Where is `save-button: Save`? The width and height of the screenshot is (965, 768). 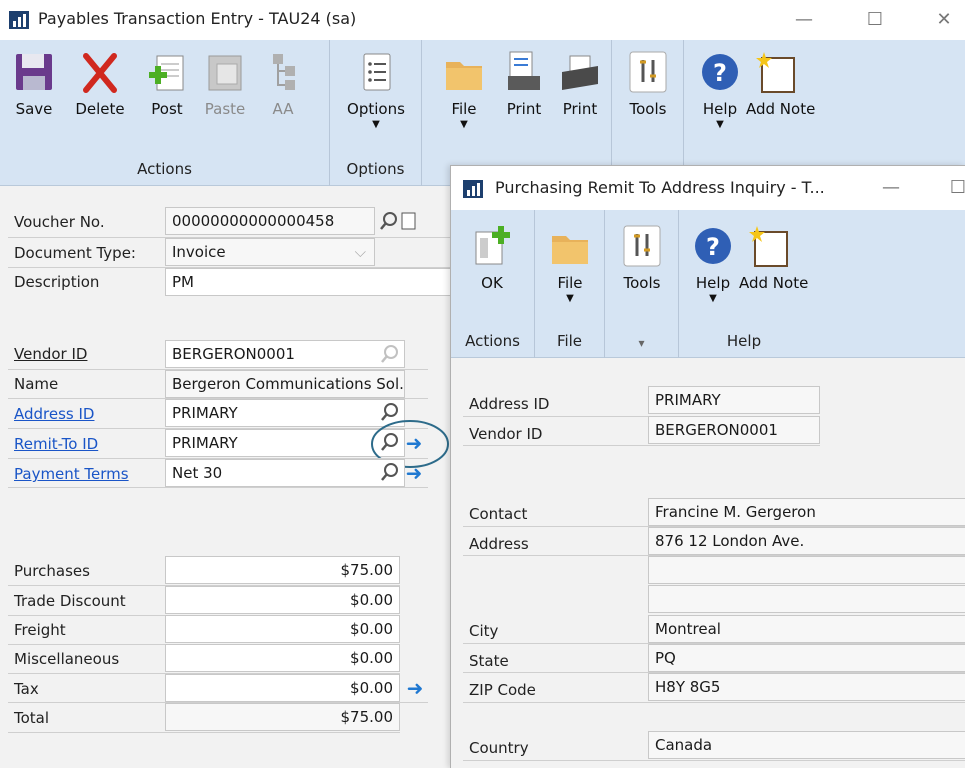 save-button: Save is located at coordinates (34, 85).